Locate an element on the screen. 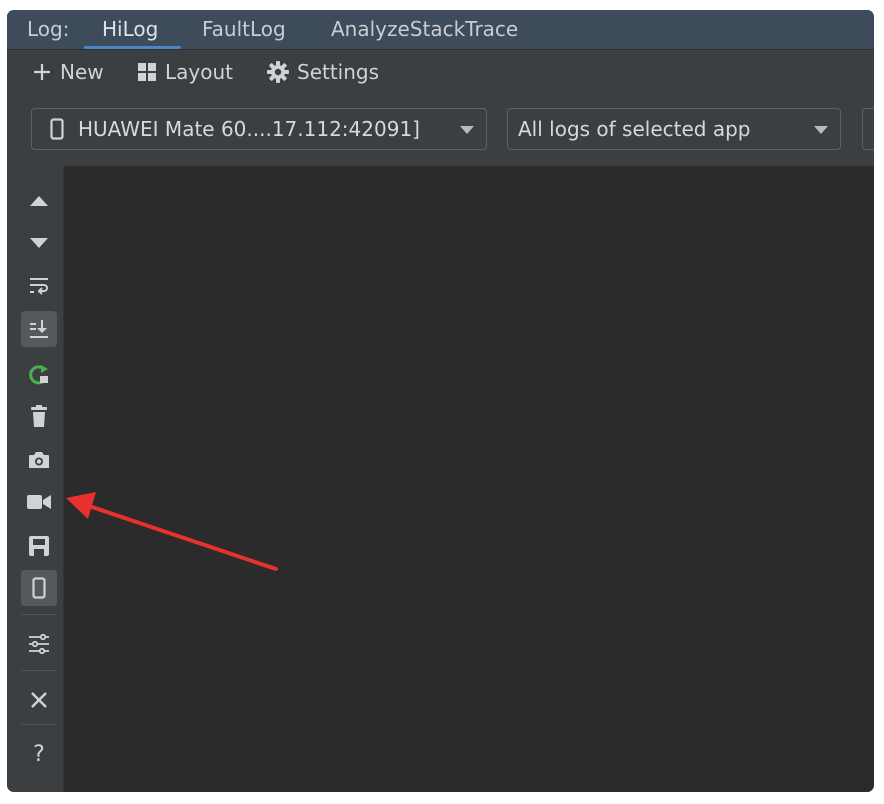  settings-button: Settings is located at coordinates (323, 72).